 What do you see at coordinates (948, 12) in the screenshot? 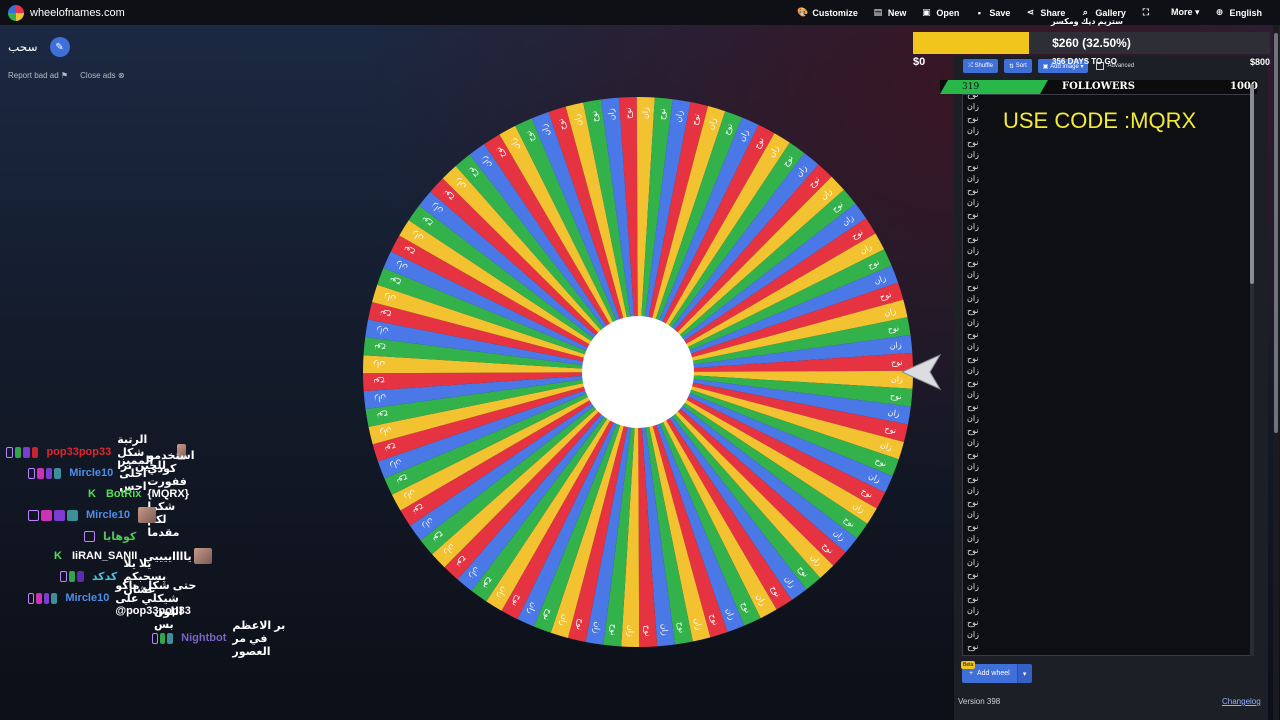
I see `nav-label: Open` at bounding box center [948, 12].